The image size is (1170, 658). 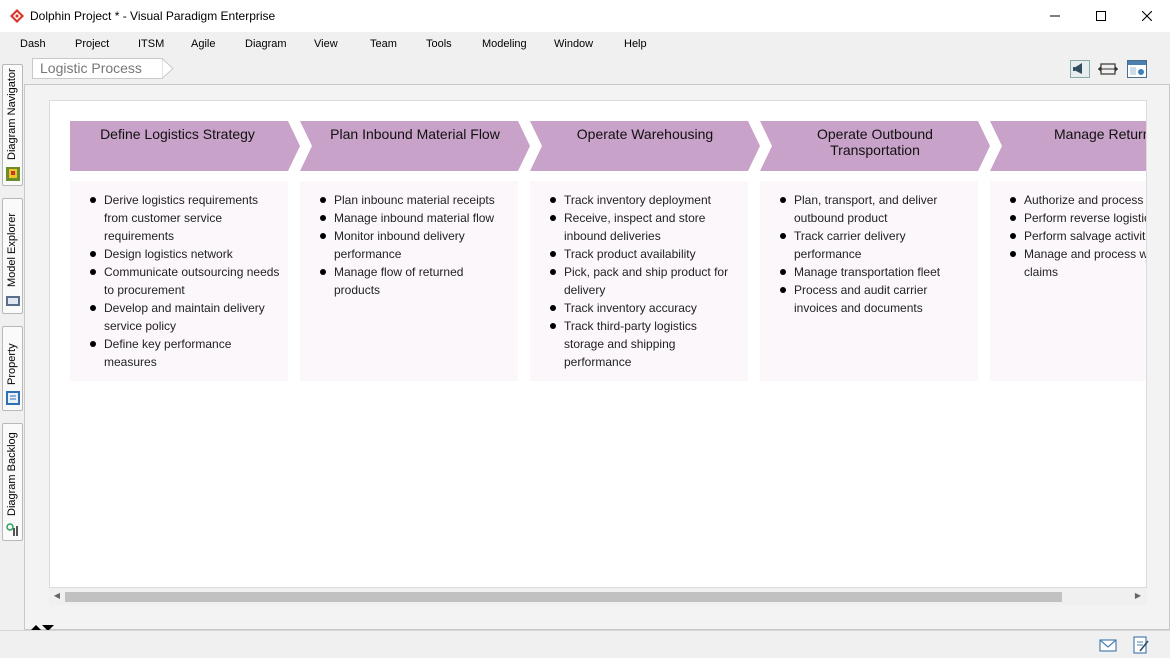 I want to click on list-item: Perform reverse logistics, so click(x=1078, y=218).